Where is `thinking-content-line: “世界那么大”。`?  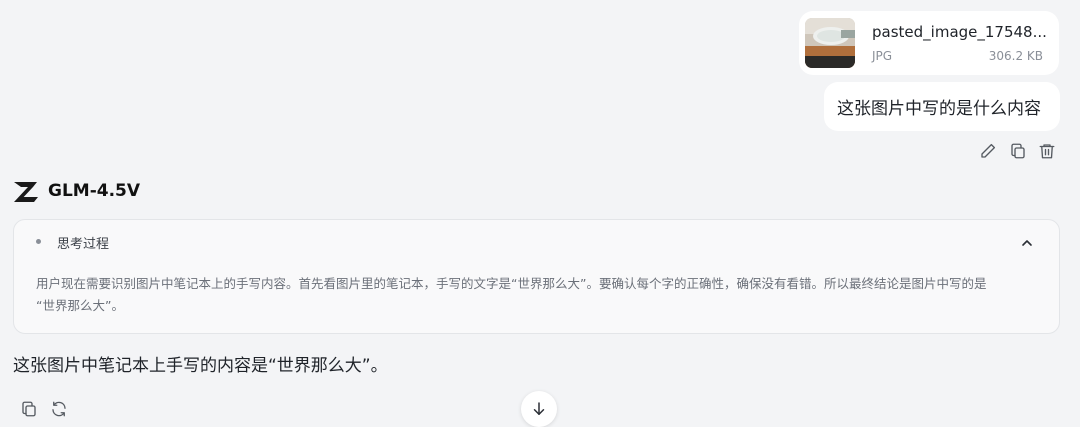 thinking-content-line: “世界那么大”。 is located at coordinates (80, 305).